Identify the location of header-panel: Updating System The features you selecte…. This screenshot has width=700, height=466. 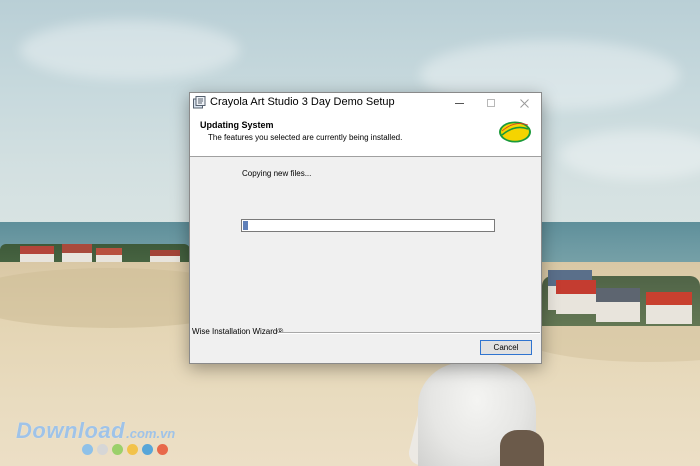
(365, 135).